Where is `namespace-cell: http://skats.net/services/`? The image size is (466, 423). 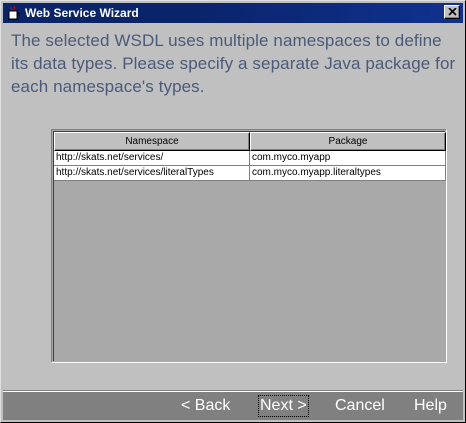
namespace-cell: http://skats.net/services/ is located at coordinates (152, 158).